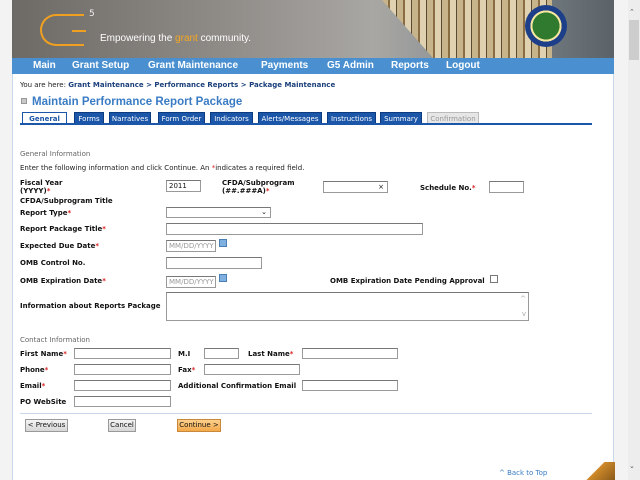 This screenshot has width=640, height=480. I want to click on report-package-title-input, so click(294, 229).